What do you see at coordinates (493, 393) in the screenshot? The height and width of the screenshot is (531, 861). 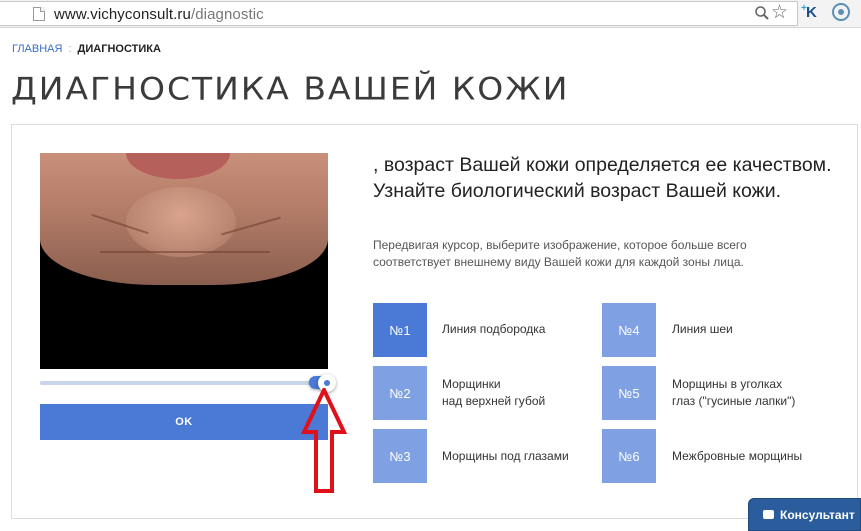 I see `zone-label-2: Морщинки над верхней губой` at bounding box center [493, 393].